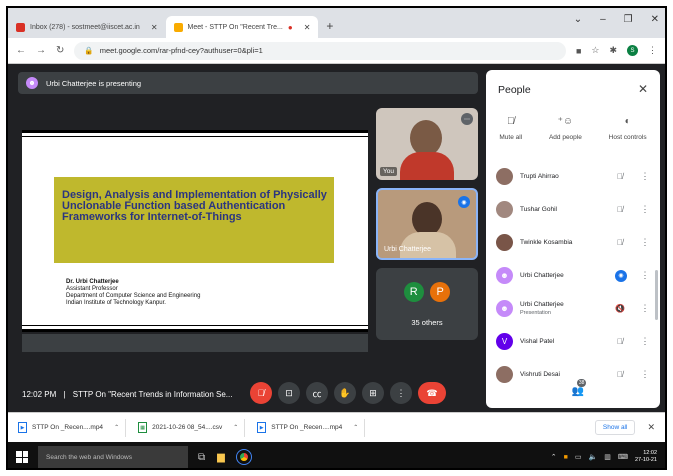 Image resolution: width=673 pixels, height=476 pixels. Describe the element at coordinates (39, 394) in the screenshot. I see `meeting-time: 12:02 PM` at that location.